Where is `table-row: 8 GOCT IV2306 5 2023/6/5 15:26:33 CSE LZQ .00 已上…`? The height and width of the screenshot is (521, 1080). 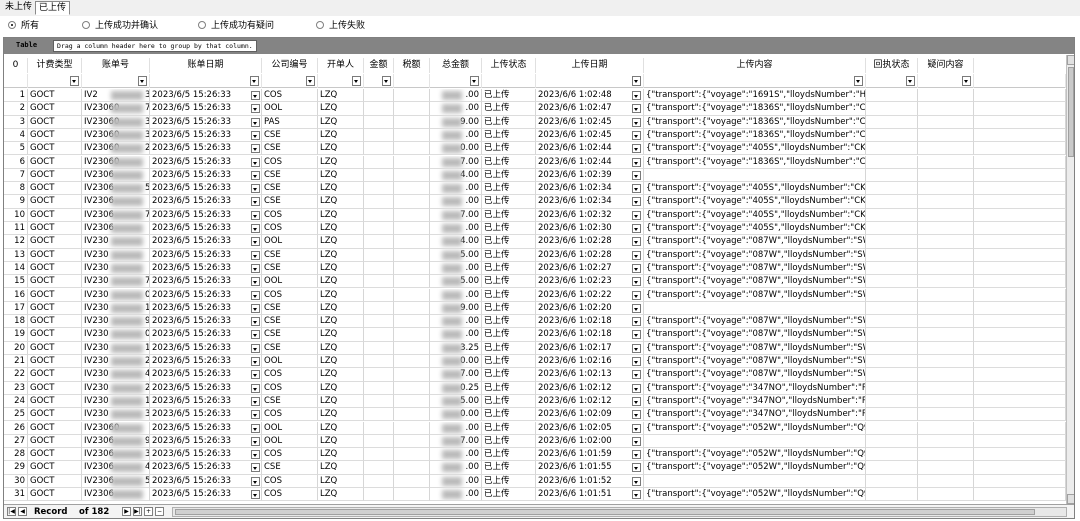 table-row: 8 GOCT IV2306 5 2023/6/5 15:26:33 CSE LZQ .00 已上… is located at coordinates (535, 189).